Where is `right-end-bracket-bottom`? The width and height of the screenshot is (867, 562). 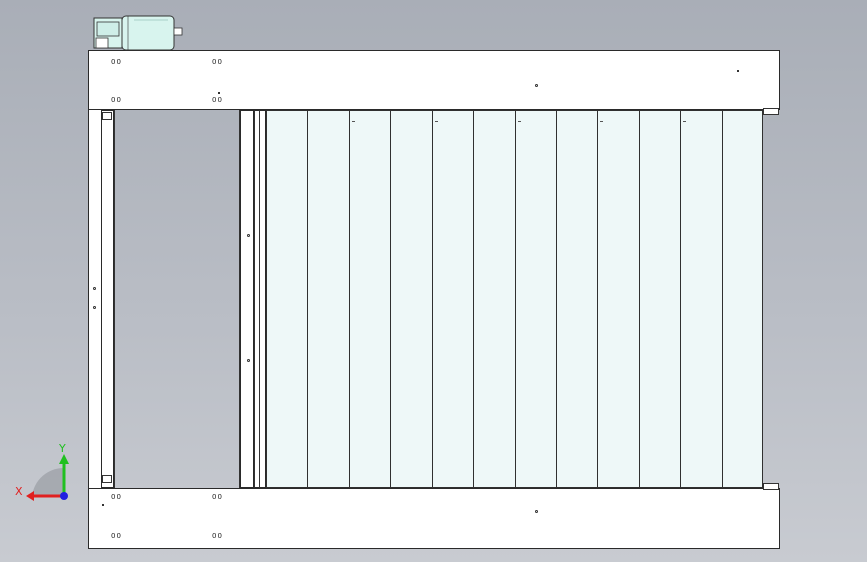 right-end-bracket-bottom is located at coordinates (771, 486).